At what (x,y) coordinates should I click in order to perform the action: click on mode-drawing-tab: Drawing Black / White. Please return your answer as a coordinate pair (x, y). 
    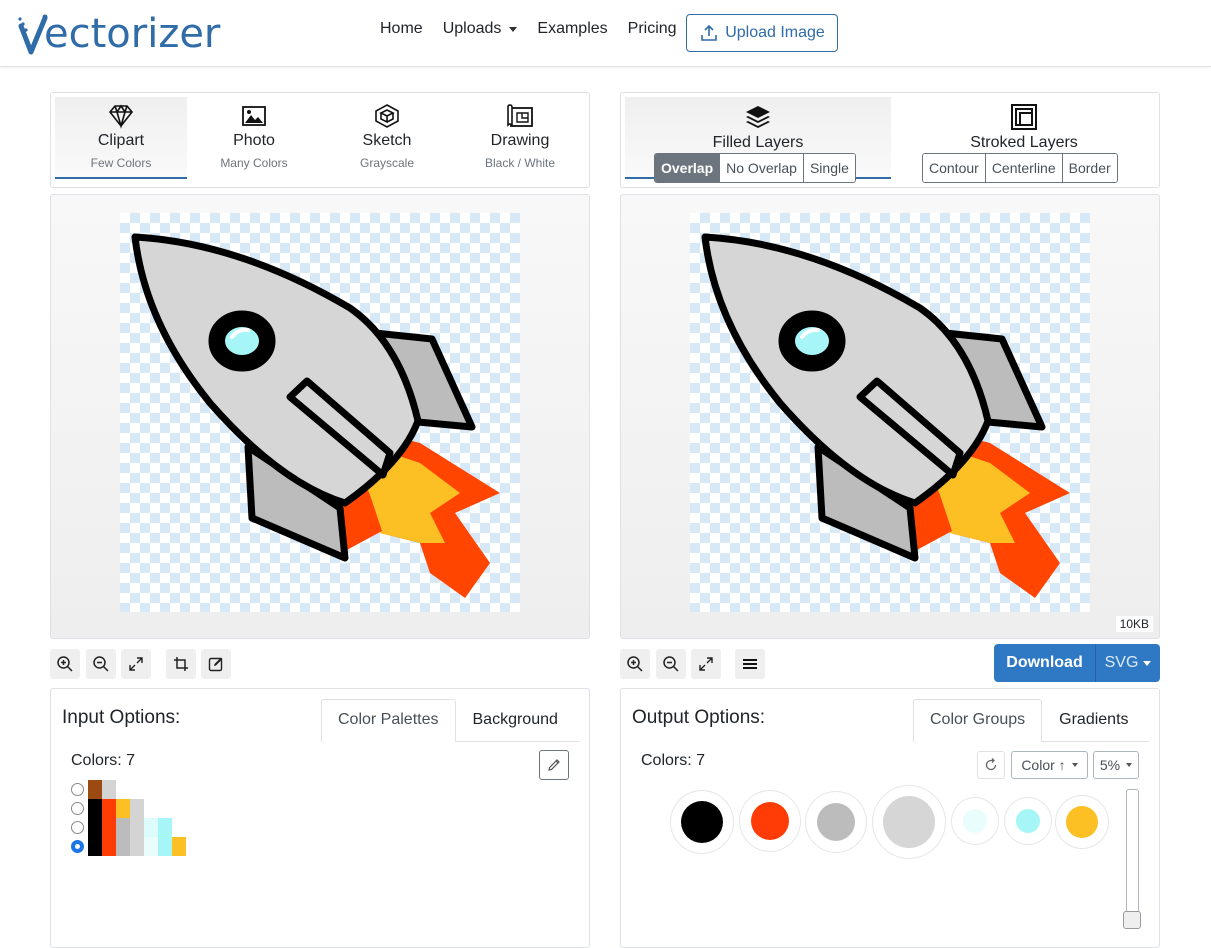
    Looking at the image, I should click on (520, 138).